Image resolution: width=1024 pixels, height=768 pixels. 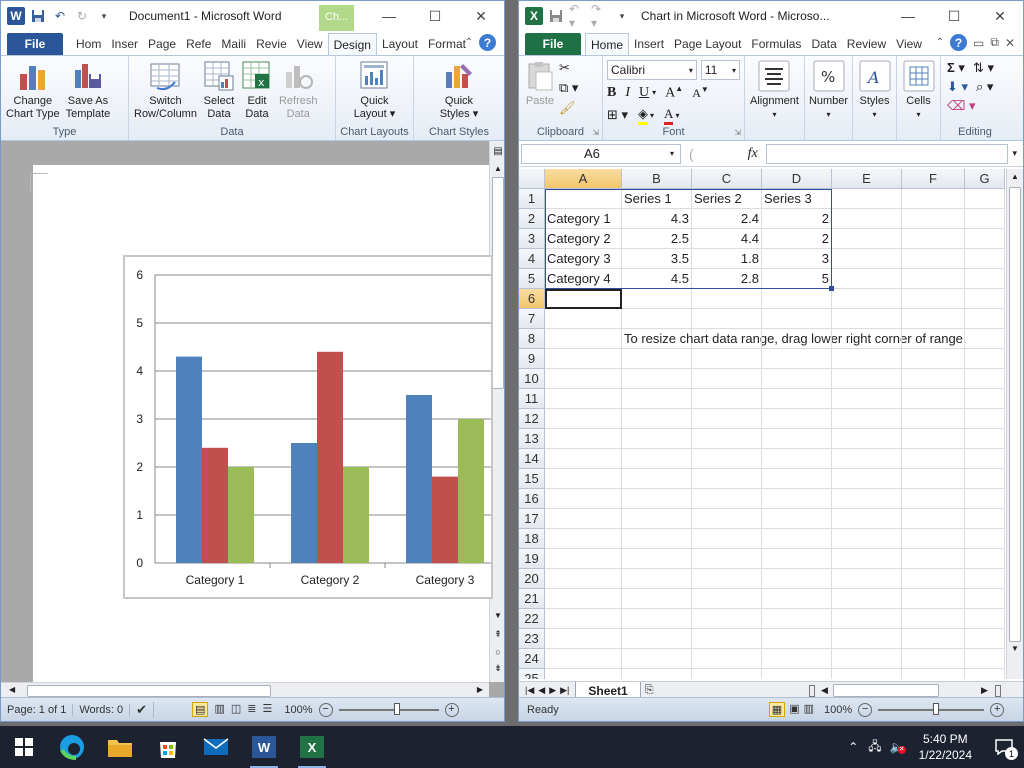 I want to click on cell-b25, so click(x=657, y=674).